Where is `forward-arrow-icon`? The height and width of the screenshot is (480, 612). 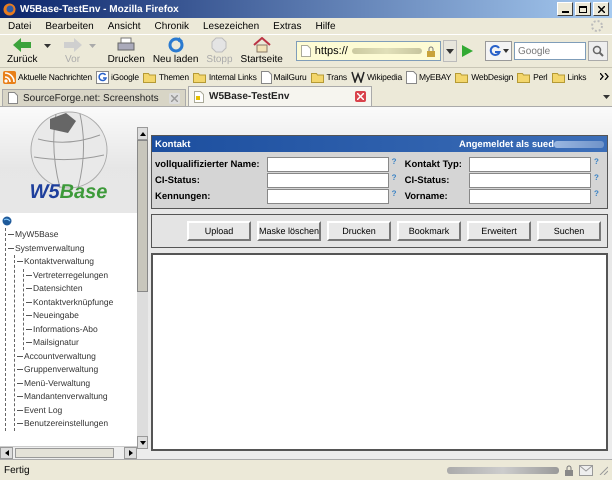
forward-arrow-icon is located at coordinates (72, 45).